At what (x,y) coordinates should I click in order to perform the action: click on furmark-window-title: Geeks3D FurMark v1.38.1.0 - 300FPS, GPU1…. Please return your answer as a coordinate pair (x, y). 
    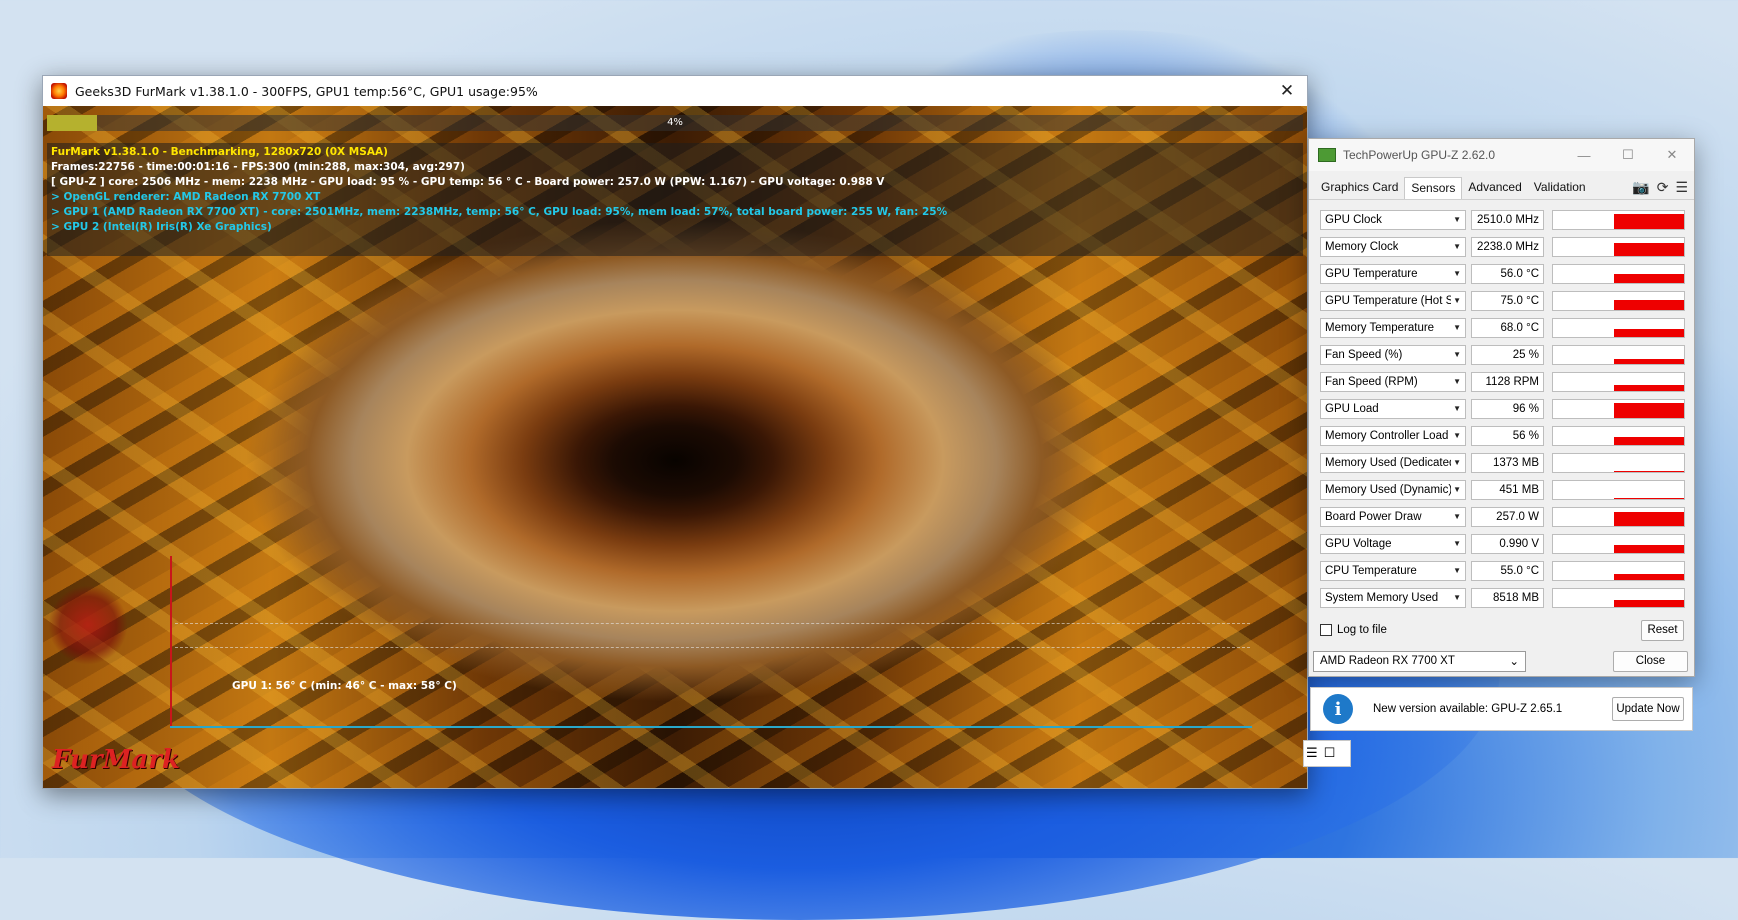
    Looking at the image, I should click on (306, 91).